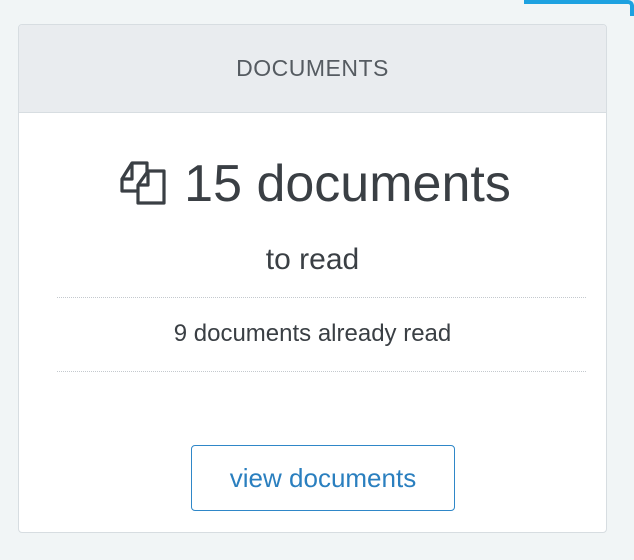 Image resolution: width=634 pixels, height=560 pixels. What do you see at coordinates (347, 184) in the screenshot?
I see `documents-to-read-count: 15 documents` at bounding box center [347, 184].